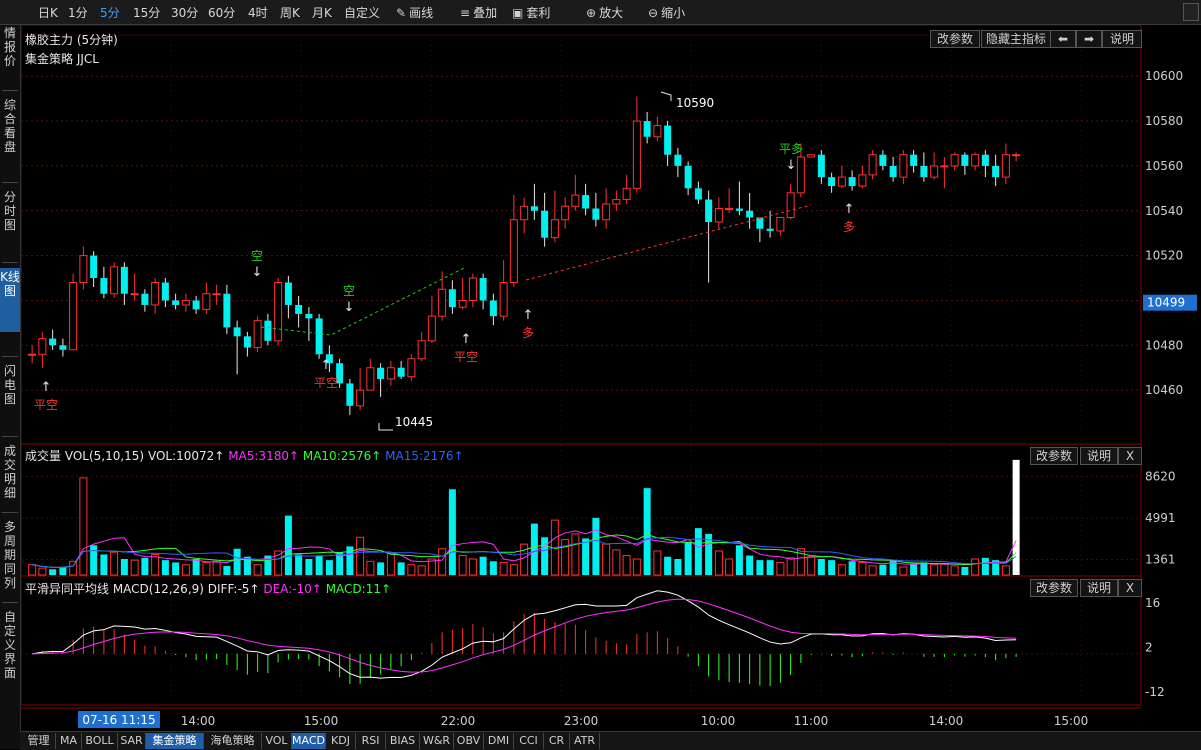  I want to click on tab-0: 管理, so click(39, 741).